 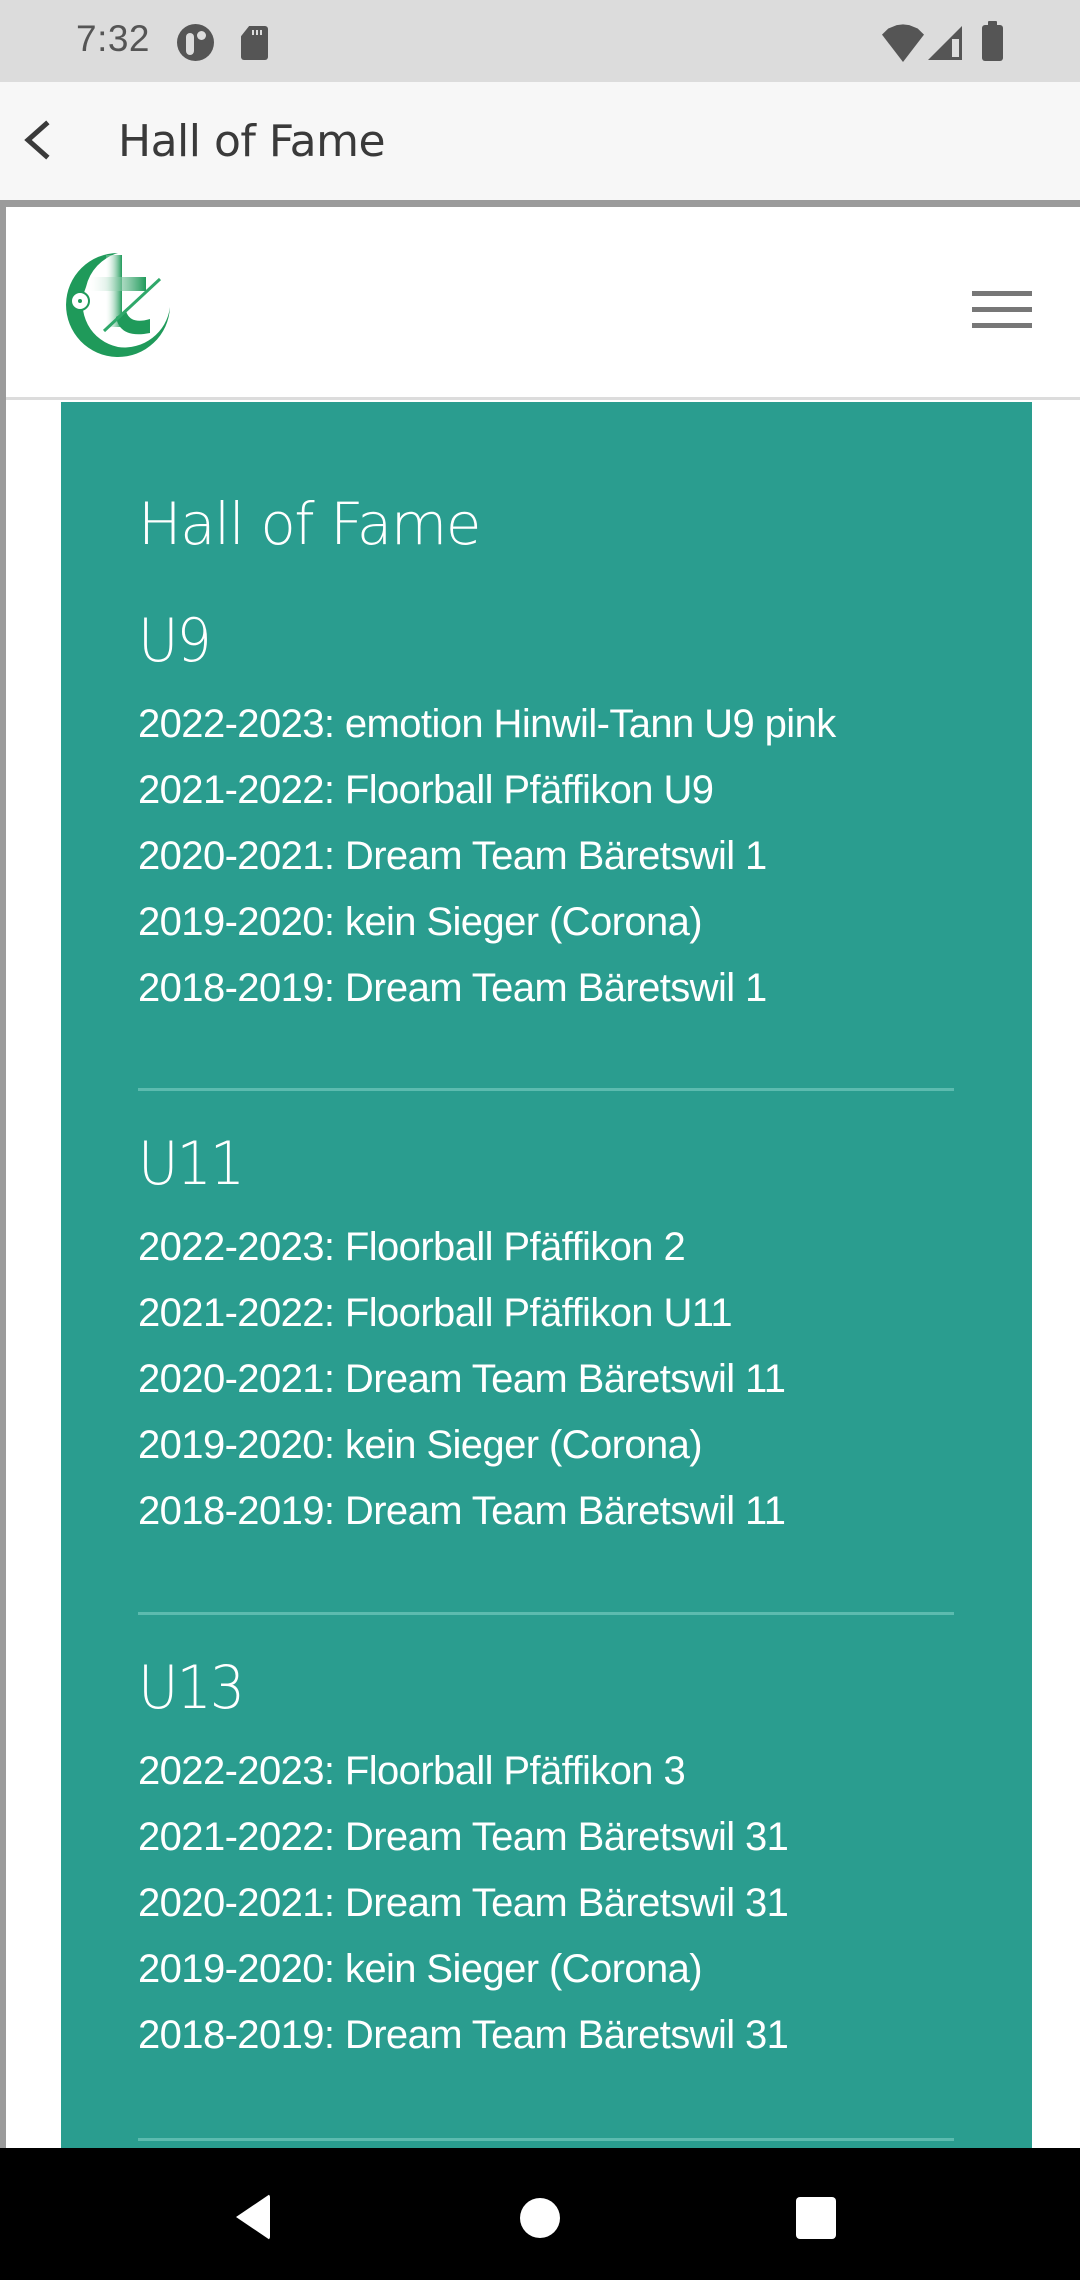 What do you see at coordinates (412, 1247) in the screenshot?
I see `list-item: 2022-2023: Floorball Pfäffikon 2` at bounding box center [412, 1247].